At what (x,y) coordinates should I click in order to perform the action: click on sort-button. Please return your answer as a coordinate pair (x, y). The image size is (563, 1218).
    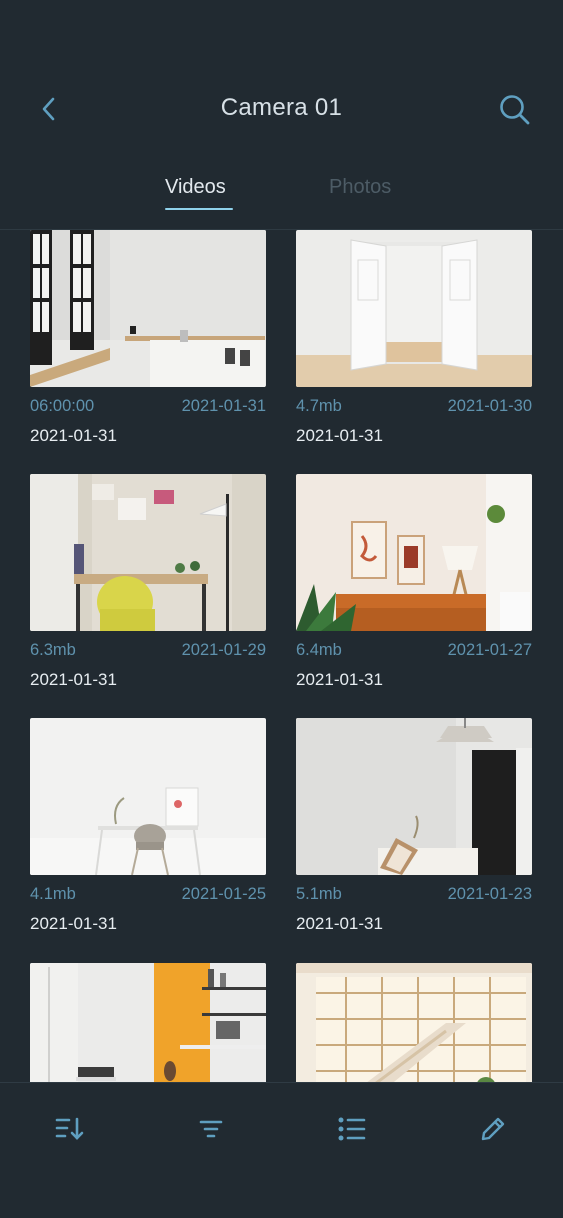
    Looking at the image, I should click on (70, 1129).